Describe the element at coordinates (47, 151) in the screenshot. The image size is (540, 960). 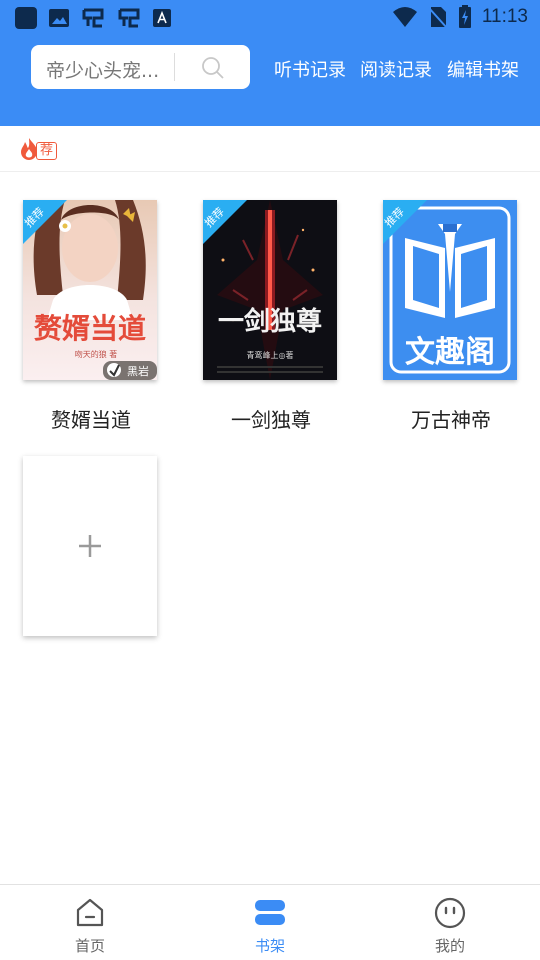
I see `recommend-label: 荐` at that location.